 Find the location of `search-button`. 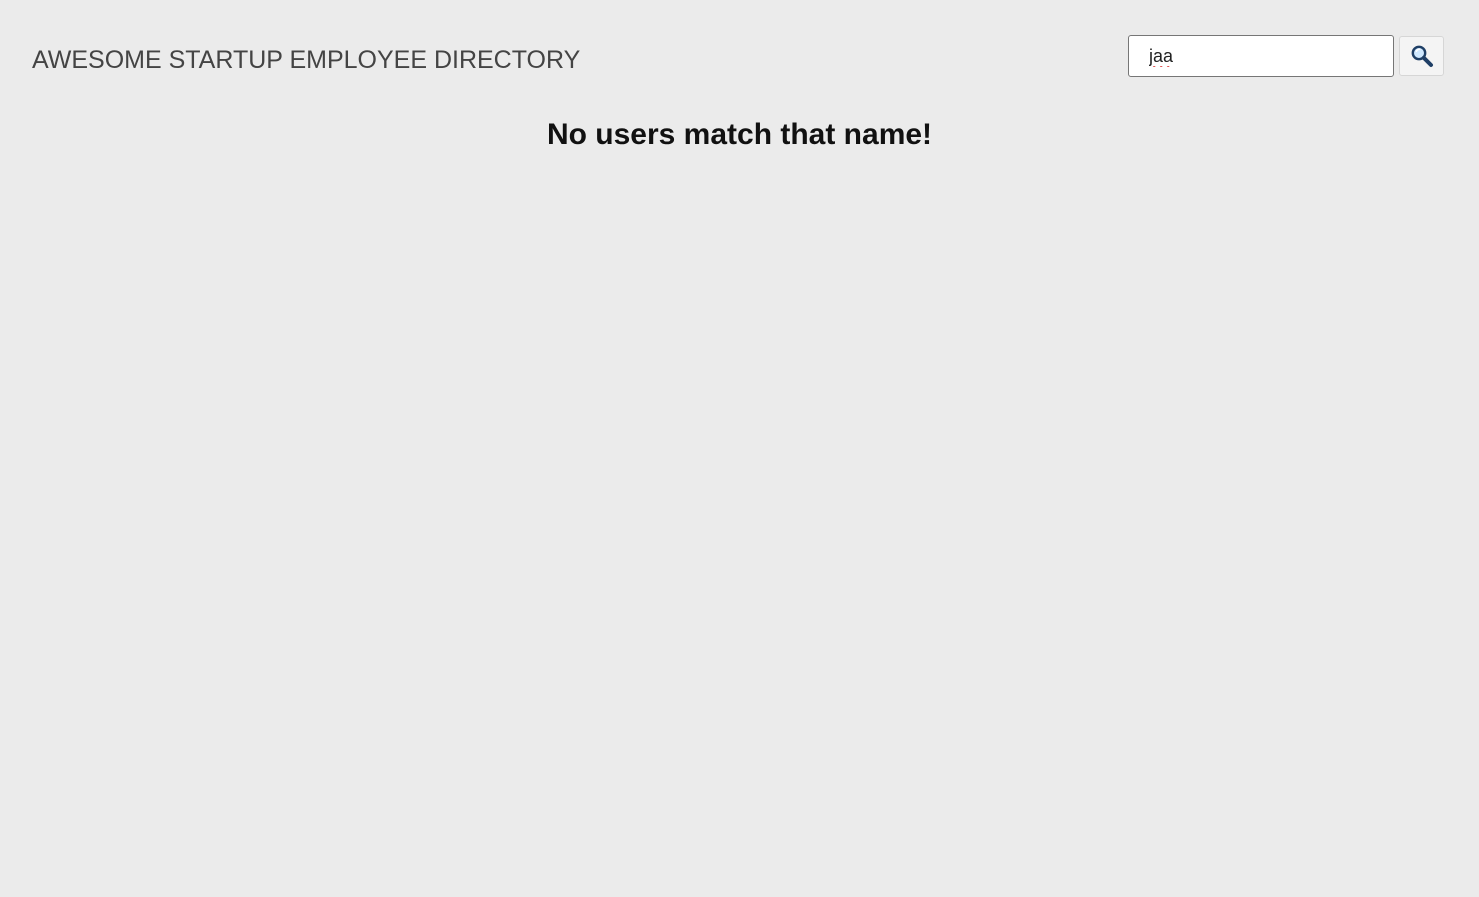

search-button is located at coordinates (1421, 56).